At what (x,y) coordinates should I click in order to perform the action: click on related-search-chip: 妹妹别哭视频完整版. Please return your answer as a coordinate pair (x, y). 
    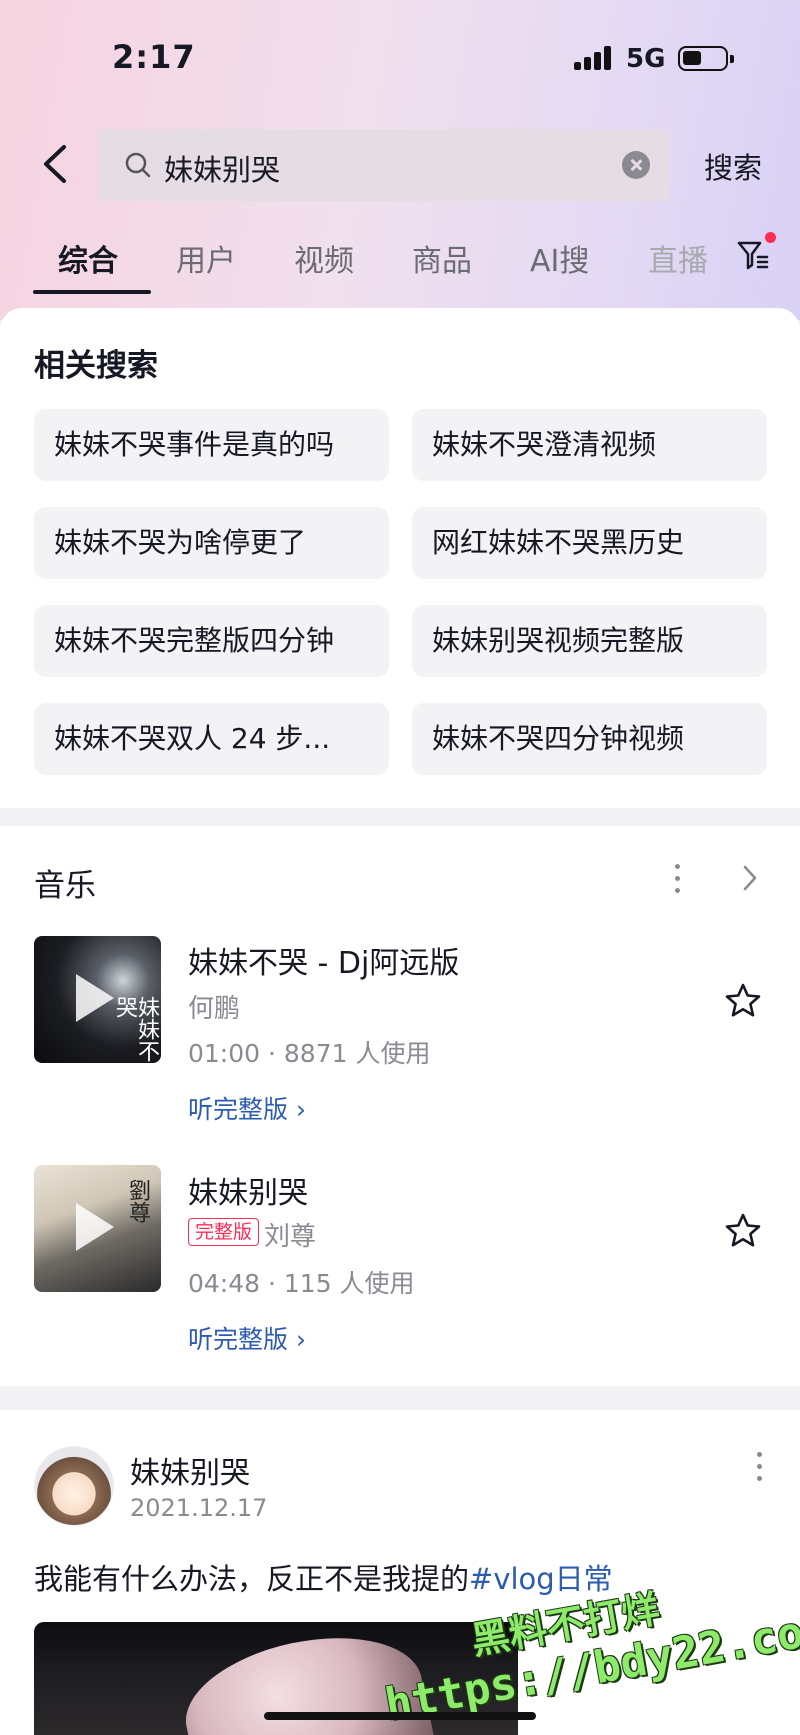
    Looking at the image, I should click on (589, 641).